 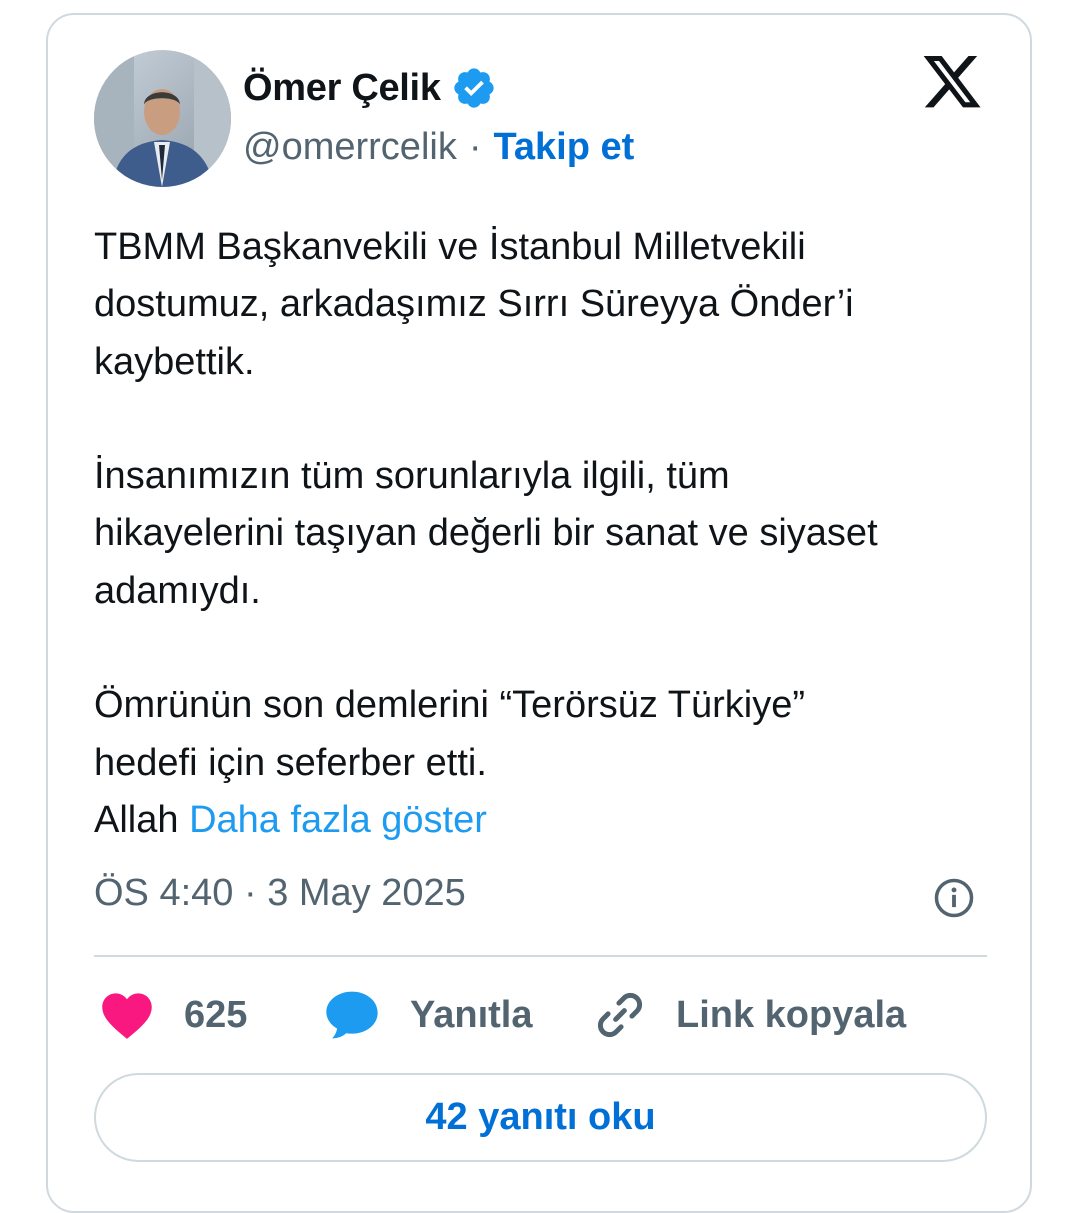 I want to click on author-name: Ömer Çelik, so click(x=342, y=88).